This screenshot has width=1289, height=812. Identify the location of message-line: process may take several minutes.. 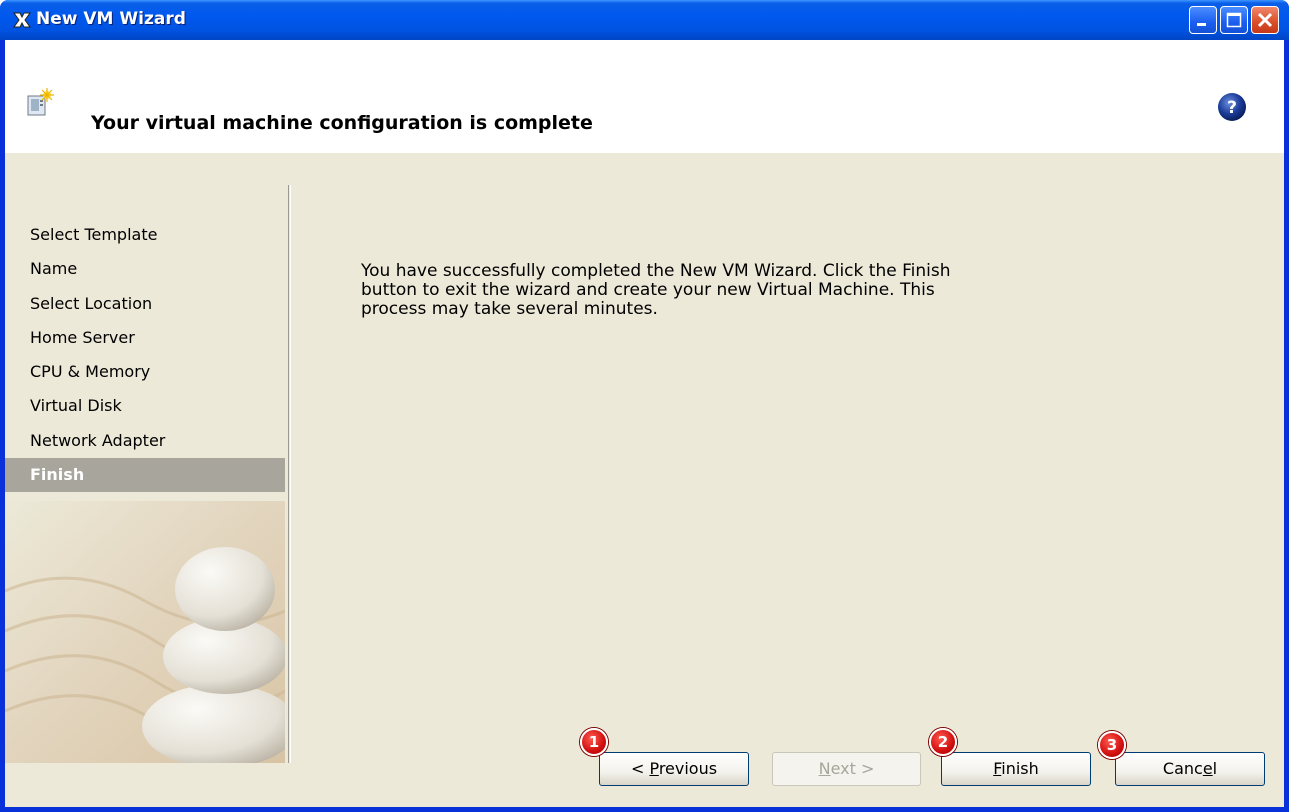
(509, 309).